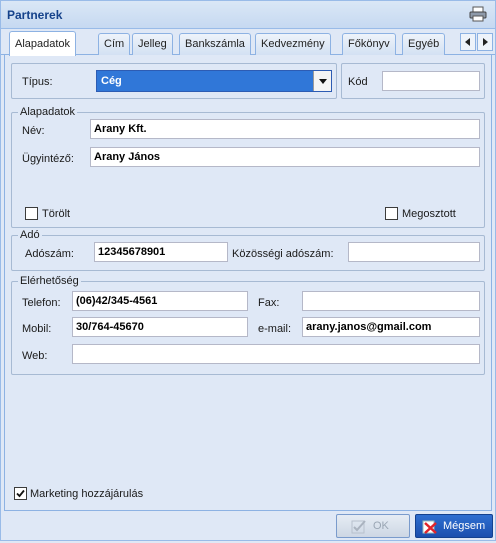  What do you see at coordinates (391, 301) in the screenshot?
I see `fax-input` at bounding box center [391, 301].